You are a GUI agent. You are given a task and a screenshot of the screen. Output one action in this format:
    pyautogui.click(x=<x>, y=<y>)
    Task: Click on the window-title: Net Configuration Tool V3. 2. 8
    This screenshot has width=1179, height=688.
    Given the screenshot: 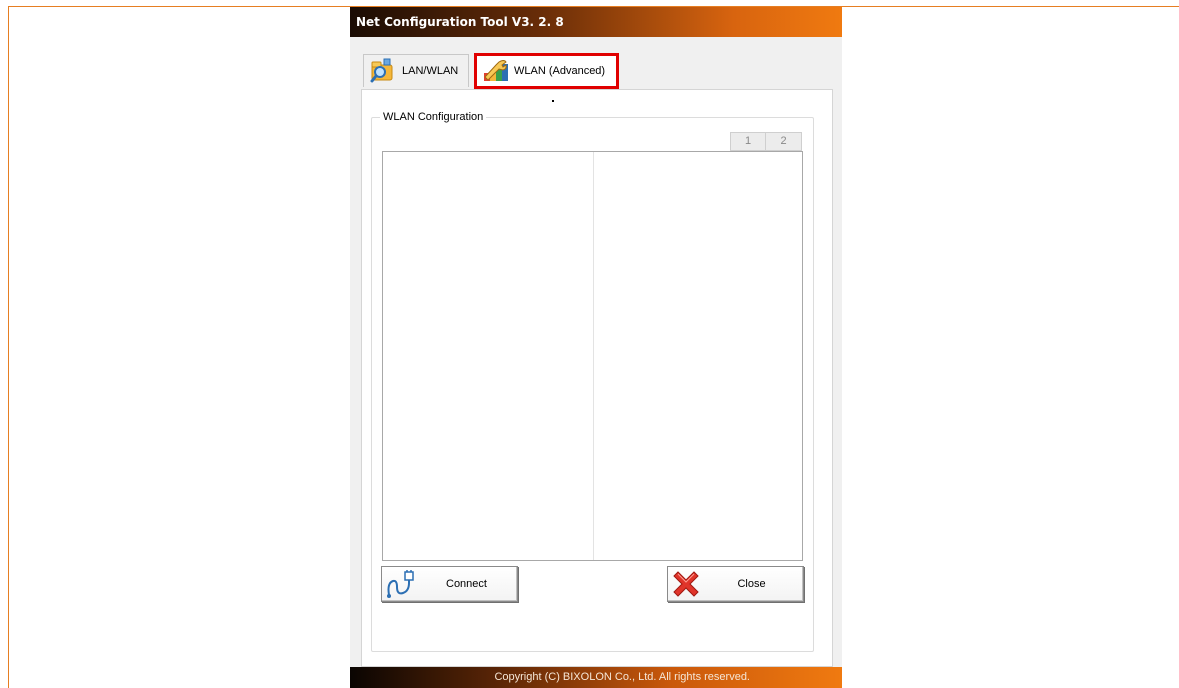 What is the action you would take?
    pyautogui.click(x=460, y=22)
    